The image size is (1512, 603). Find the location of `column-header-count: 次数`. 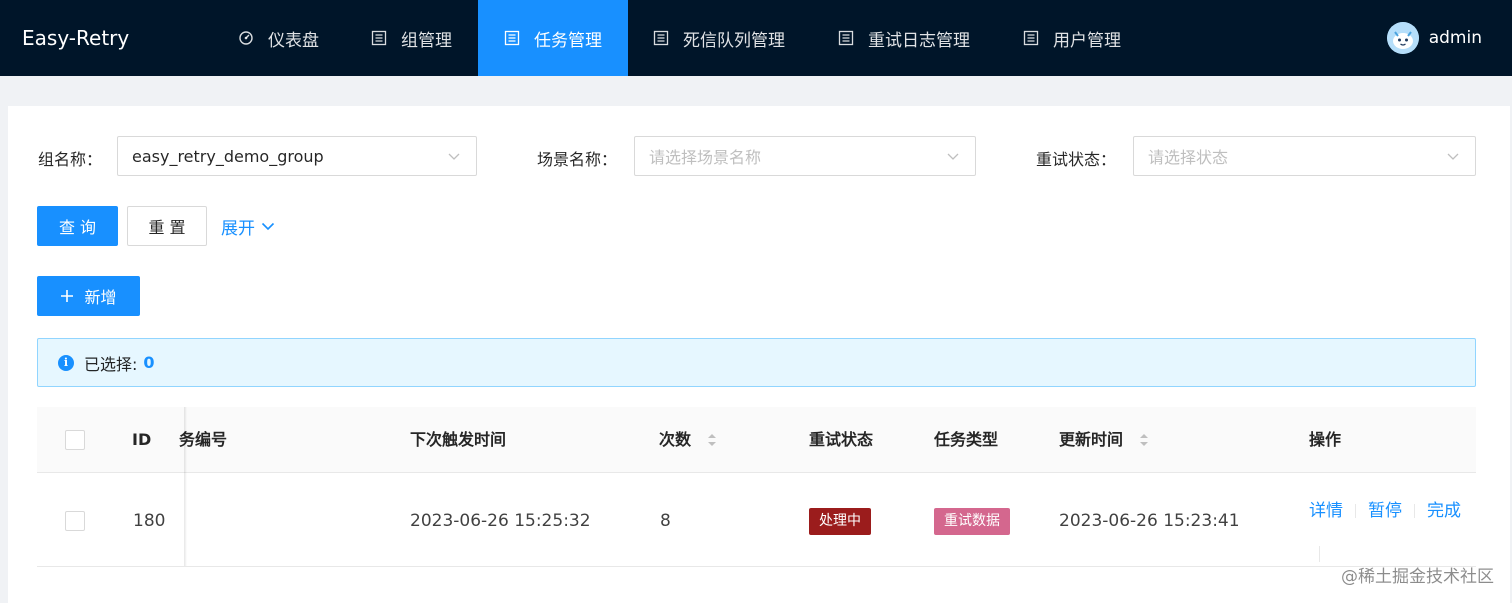

column-header-count: 次数 is located at coordinates (688, 440).